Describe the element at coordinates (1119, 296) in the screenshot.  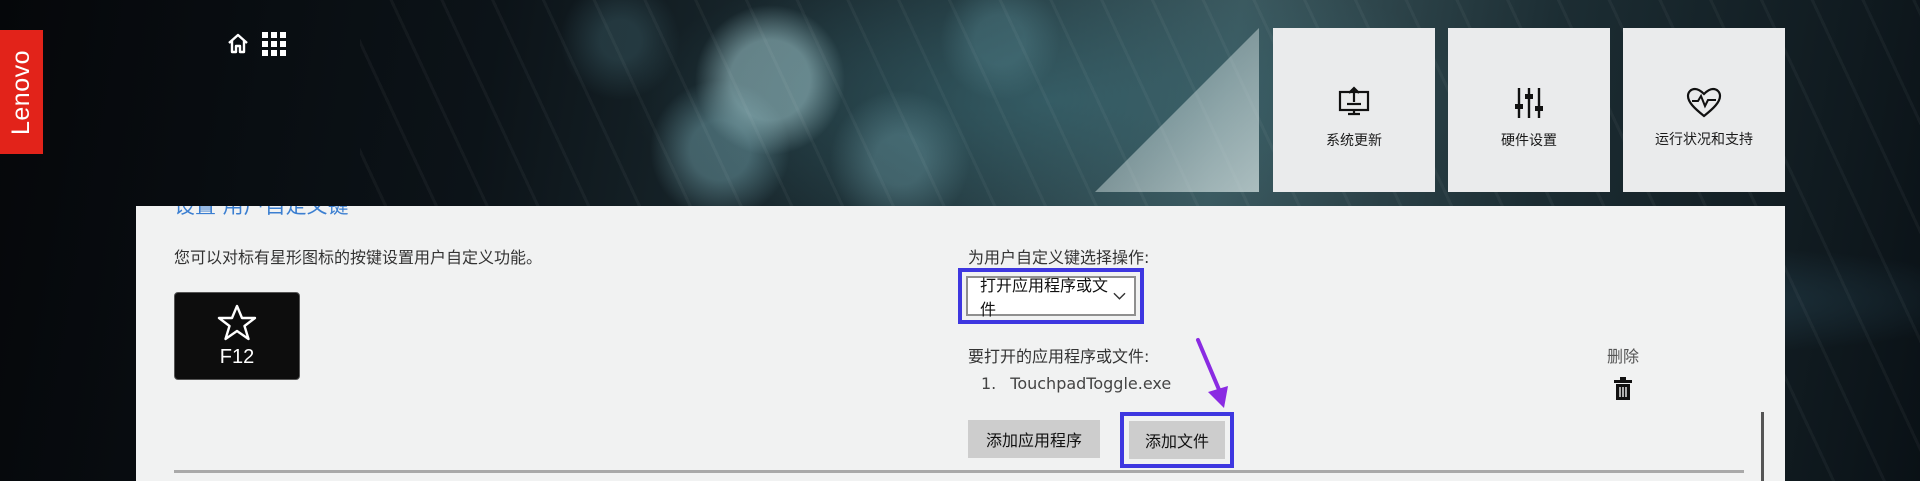
I see `chevron-down-icon` at that location.